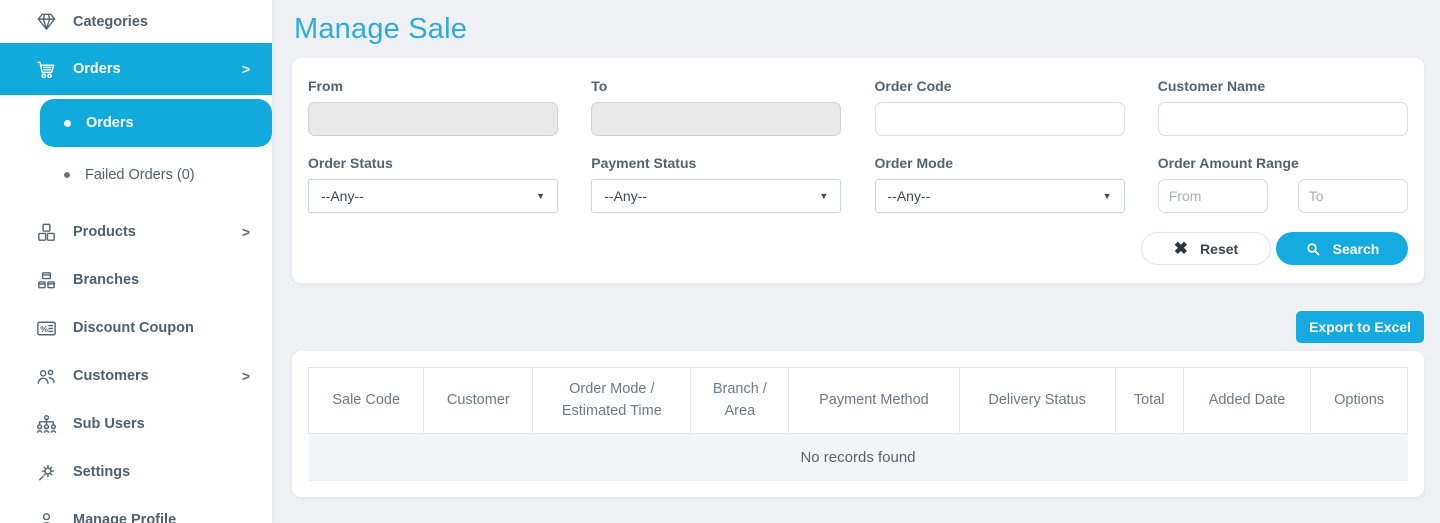 This screenshot has height=523, width=1440. I want to click on sidebar-item-label: Sub Users, so click(109, 424).